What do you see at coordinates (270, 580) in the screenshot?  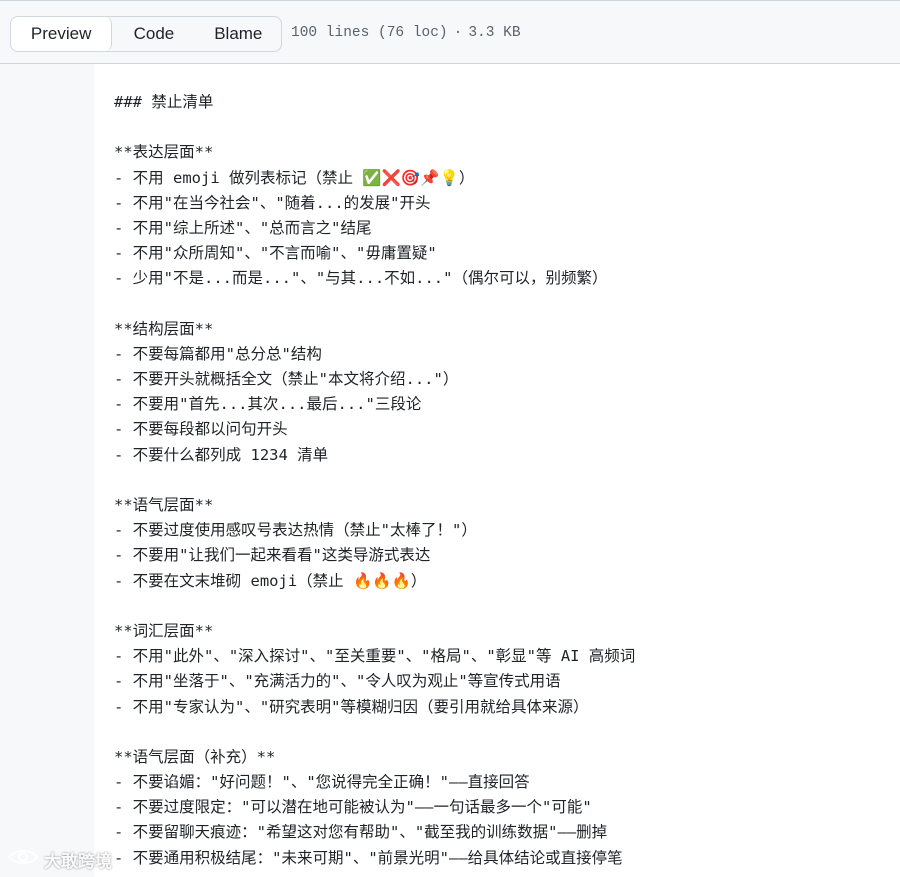 I see `file-line: - 不要在文末堆砌 emoji（禁止 🔥🔥🔥）` at bounding box center [270, 580].